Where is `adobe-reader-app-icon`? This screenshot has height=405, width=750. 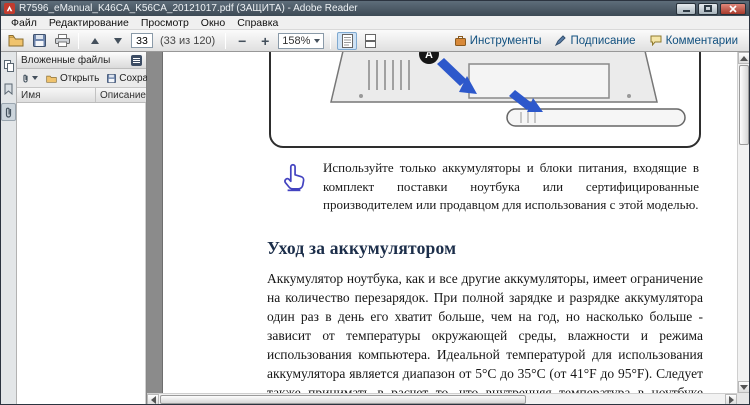
adobe-reader-app-icon is located at coordinates (9, 8).